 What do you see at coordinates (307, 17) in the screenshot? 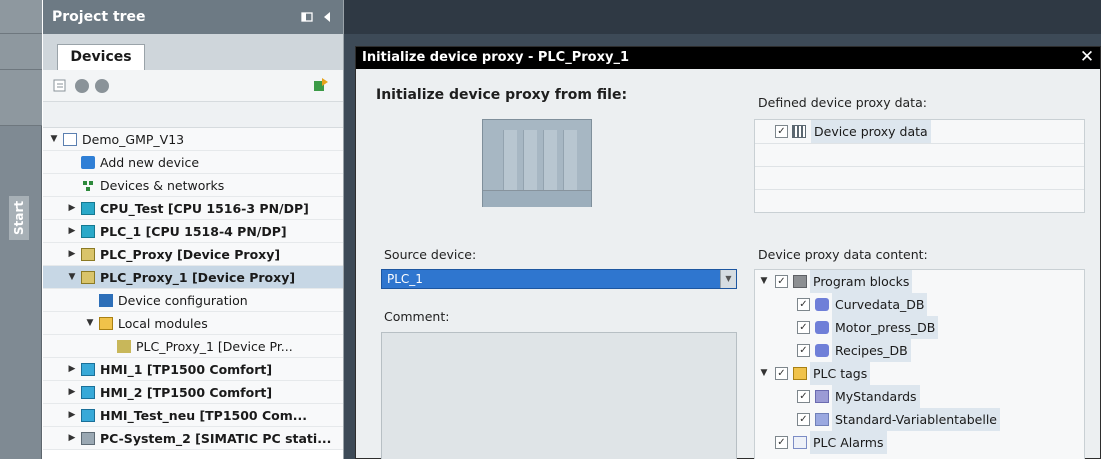
I see `pane-toggle-icon` at bounding box center [307, 17].